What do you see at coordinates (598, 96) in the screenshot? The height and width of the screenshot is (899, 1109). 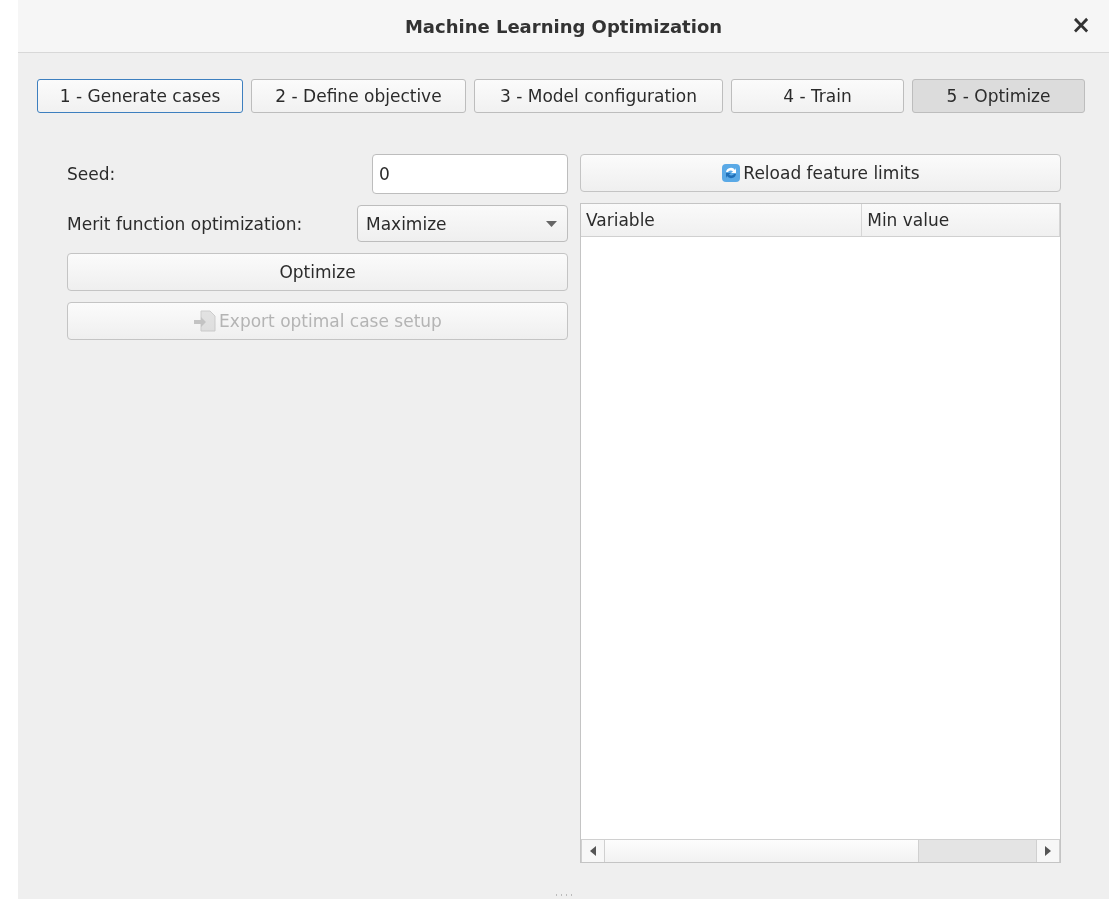 I see `tab: 3 - Model configuration` at bounding box center [598, 96].